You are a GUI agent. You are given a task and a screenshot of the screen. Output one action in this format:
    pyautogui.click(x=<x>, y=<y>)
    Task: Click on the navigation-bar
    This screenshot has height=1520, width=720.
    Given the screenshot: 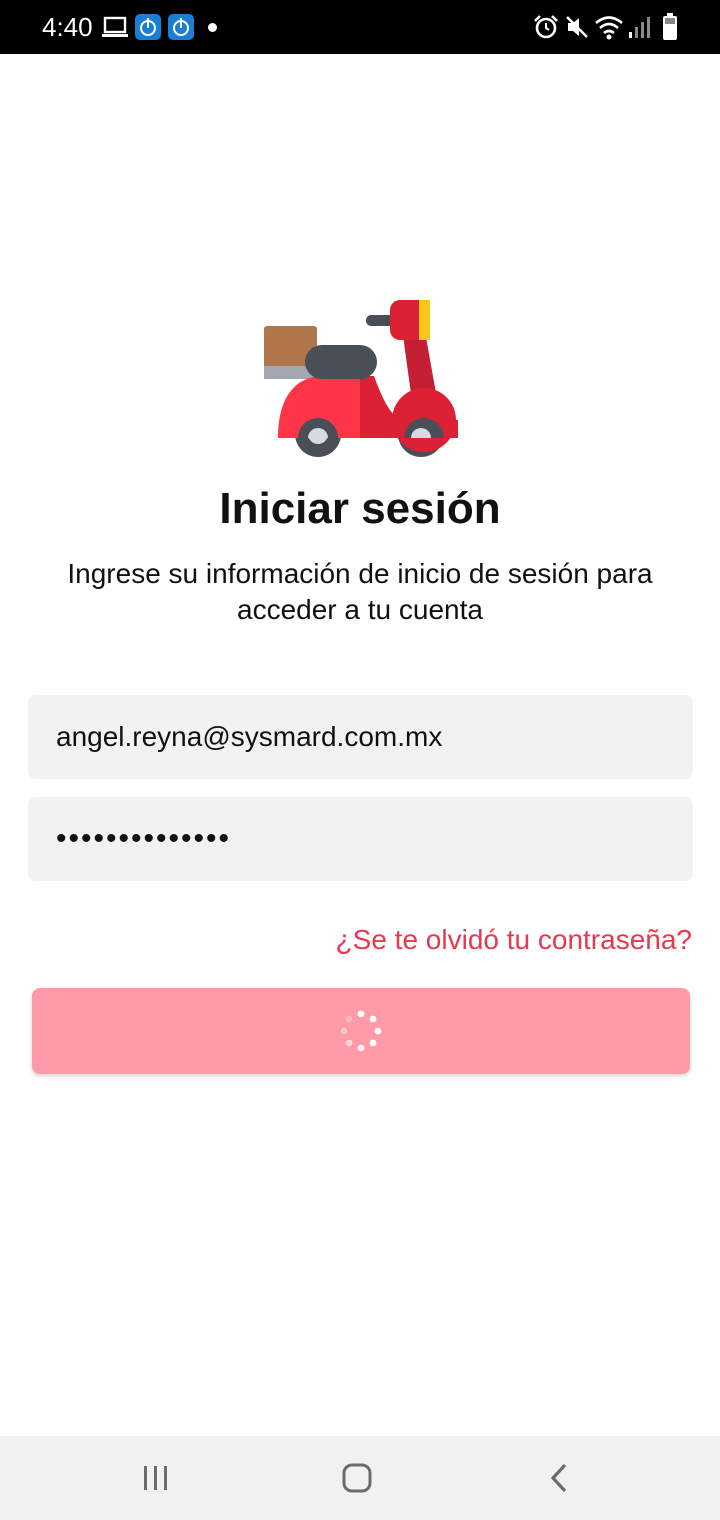 What is the action you would take?
    pyautogui.click(x=360, y=1478)
    